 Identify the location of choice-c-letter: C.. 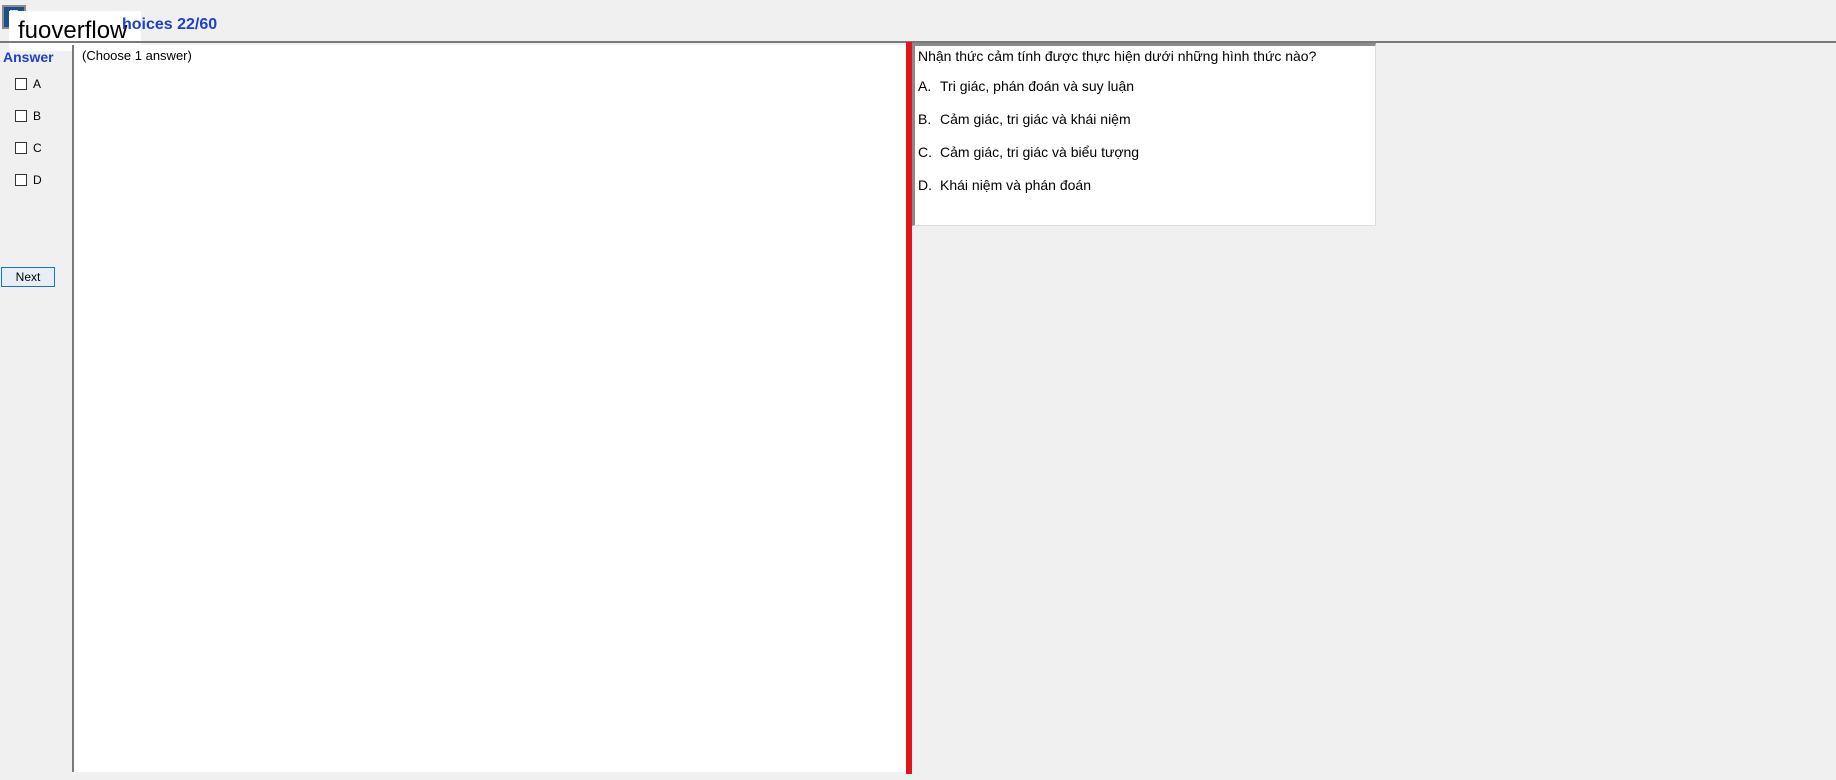
(925, 152).